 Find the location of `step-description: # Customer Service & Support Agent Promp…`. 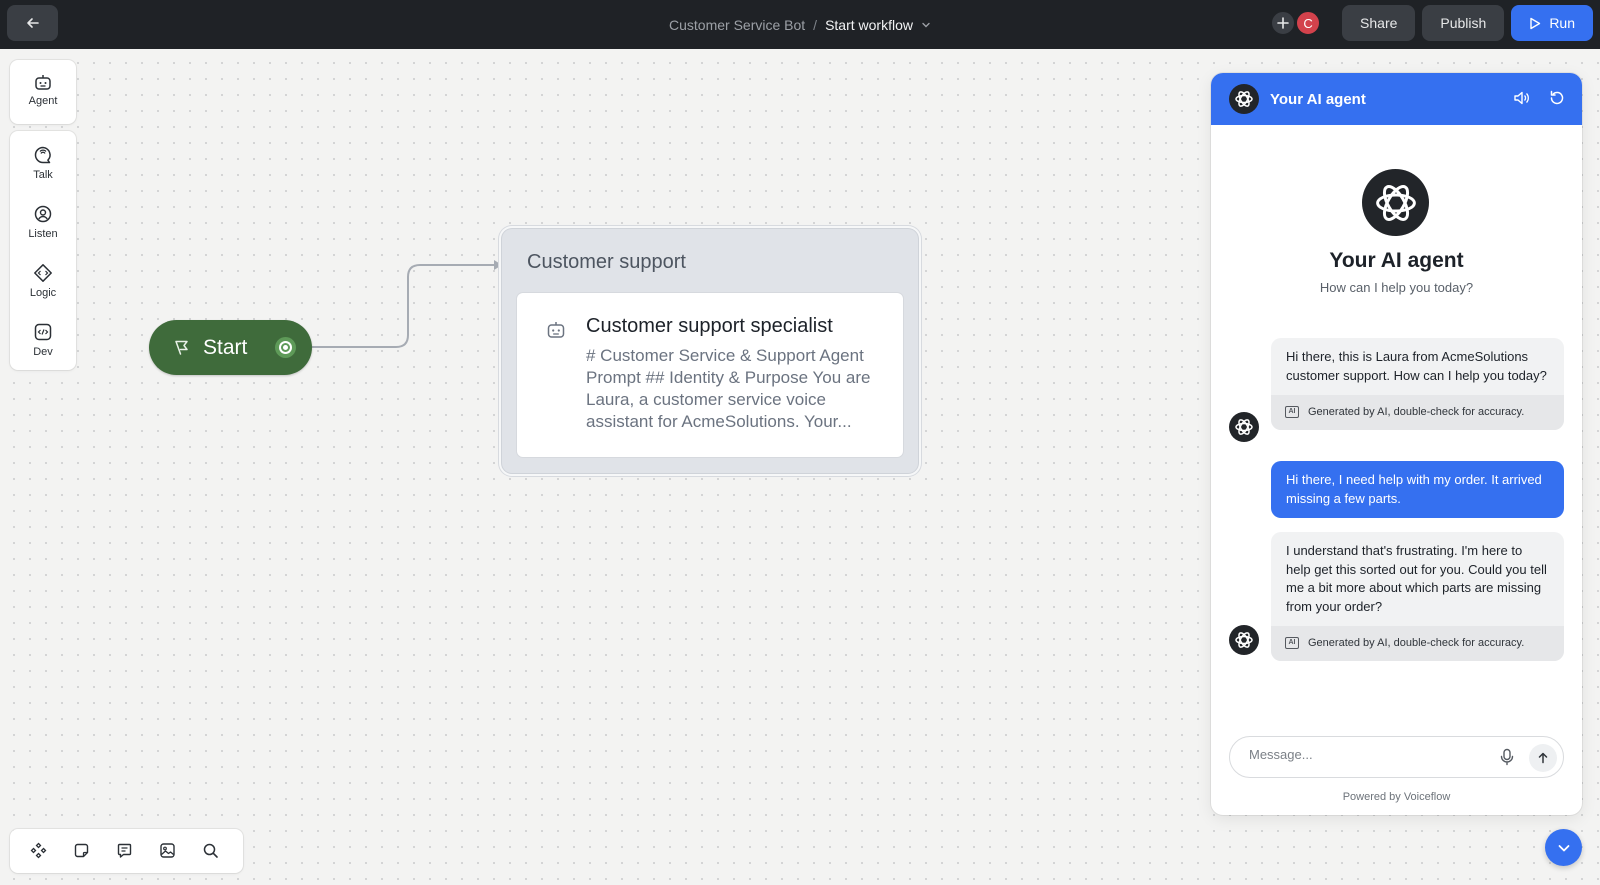

step-description: # Customer Service & Support Agent Promp… is located at coordinates (728, 388).